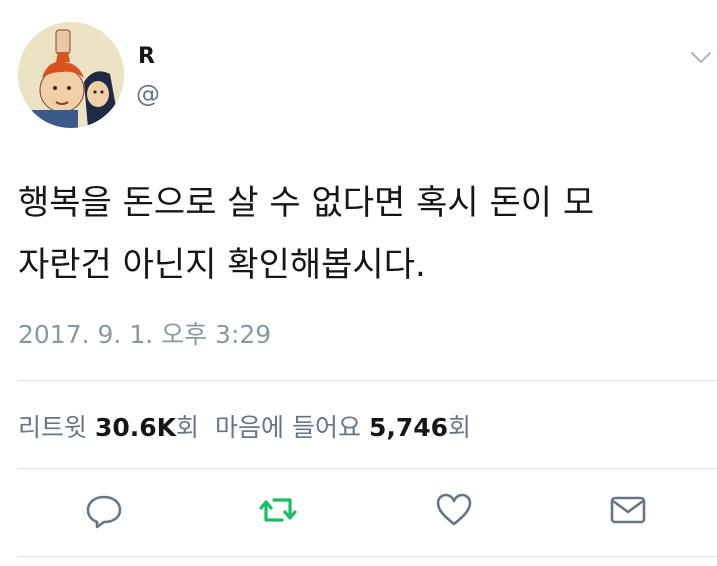  I want to click on likes-stat: 마음에 들어요 5,746회, so click(343, 427).